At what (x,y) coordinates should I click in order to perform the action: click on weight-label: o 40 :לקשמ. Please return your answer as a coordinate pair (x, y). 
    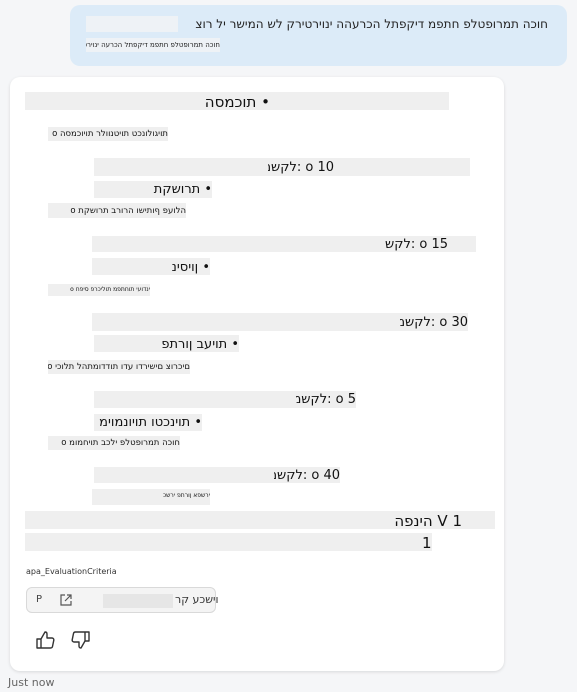
    Looking at the image, I should click on (307, 475).